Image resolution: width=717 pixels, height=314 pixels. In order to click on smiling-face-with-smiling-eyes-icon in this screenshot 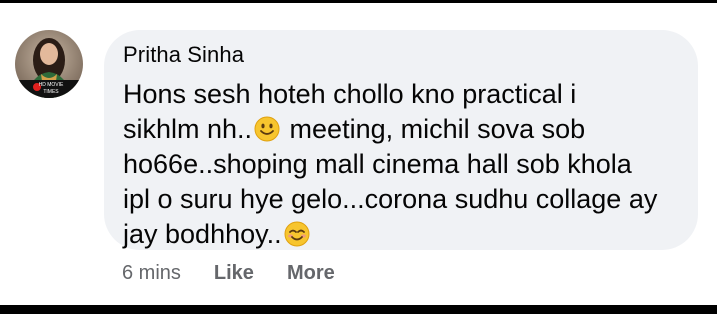, I will do `click(297, 234)`.